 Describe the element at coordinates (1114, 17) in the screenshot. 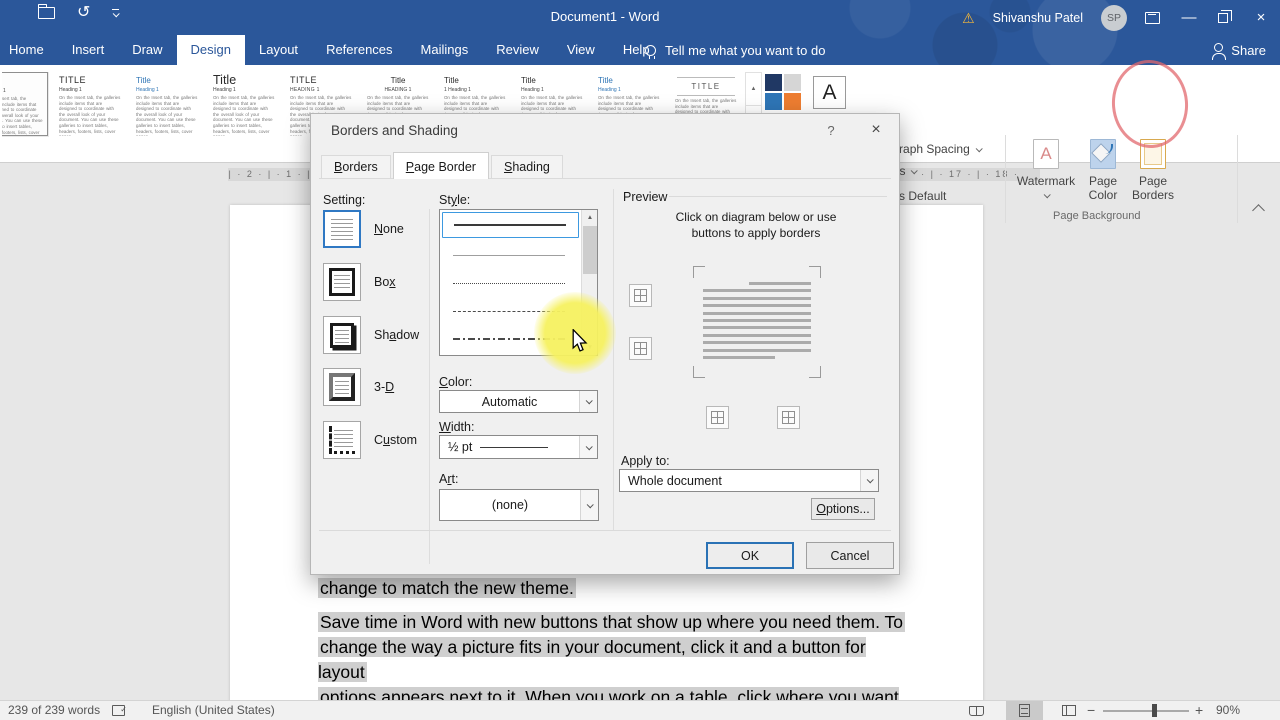

I see `avatar: SP` at that location.